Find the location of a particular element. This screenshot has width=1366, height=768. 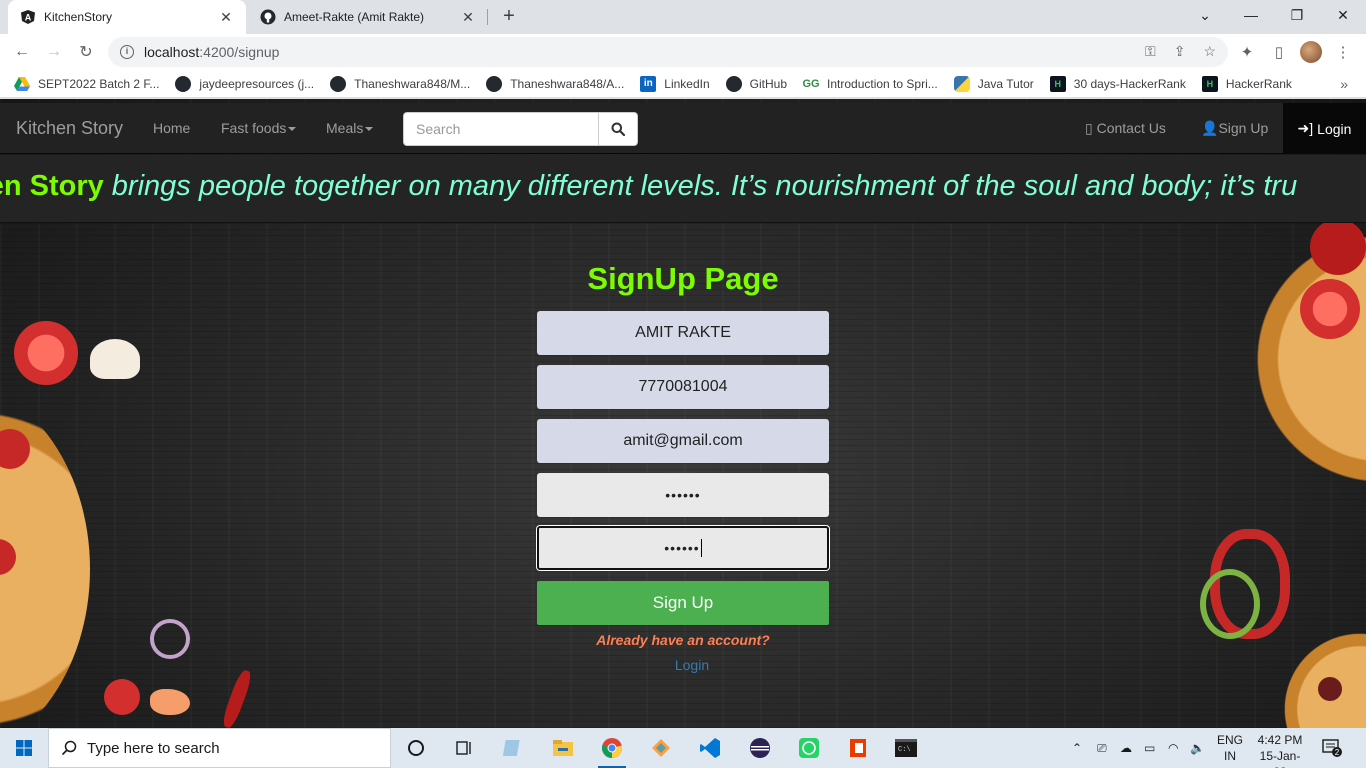

name-field: AMIT RAKTE is located at coordinates (683, 333).